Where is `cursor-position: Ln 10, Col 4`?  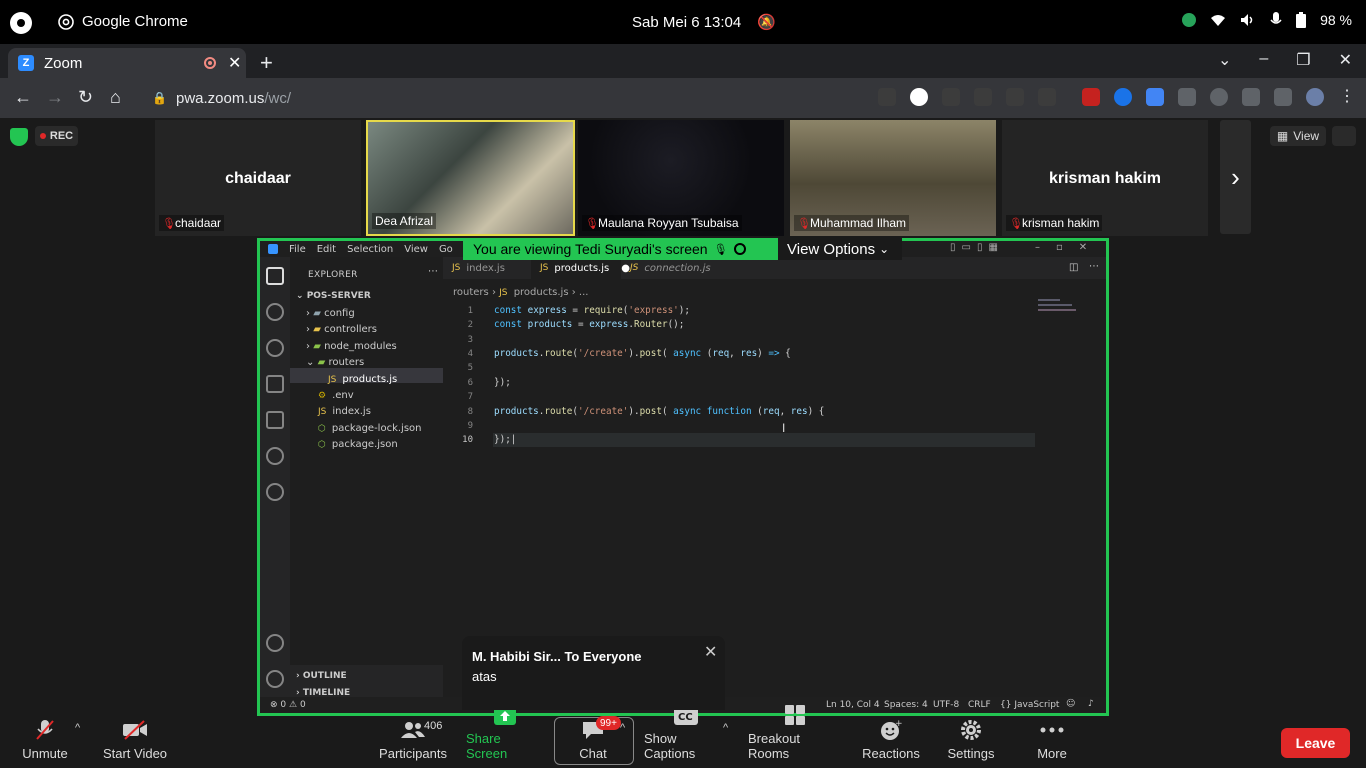 cursor-position: Ln 10, Col 4 is located at coordinates (853, 705).